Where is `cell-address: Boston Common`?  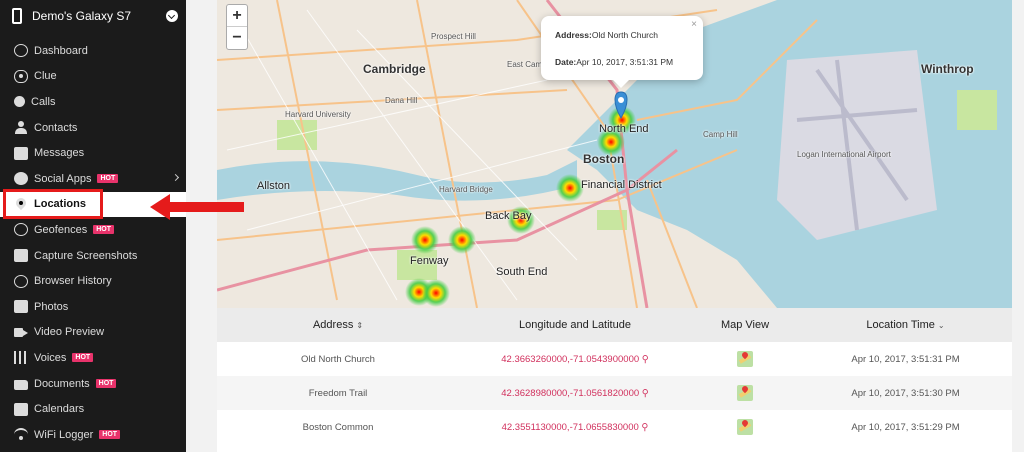 cell-address: Boston Common is located at coordinates (338, 427).